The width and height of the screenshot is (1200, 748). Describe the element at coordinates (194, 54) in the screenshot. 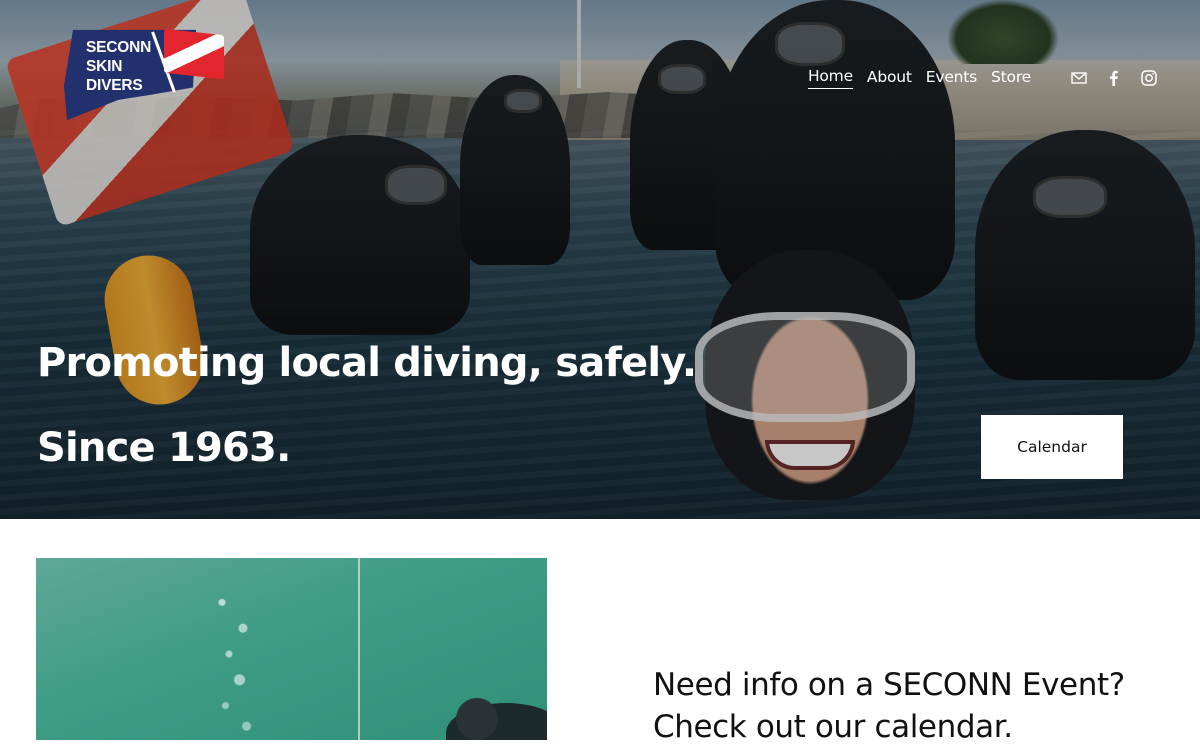

I see `dive-flag-icon` at that location.